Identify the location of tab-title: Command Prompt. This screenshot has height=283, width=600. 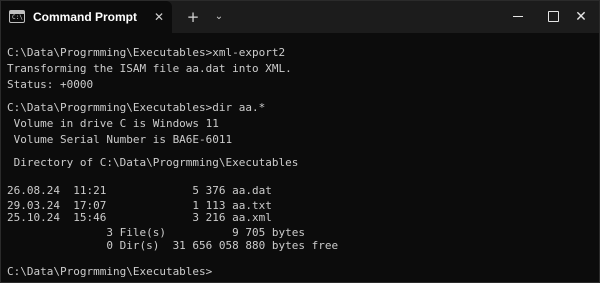
(85, 17).